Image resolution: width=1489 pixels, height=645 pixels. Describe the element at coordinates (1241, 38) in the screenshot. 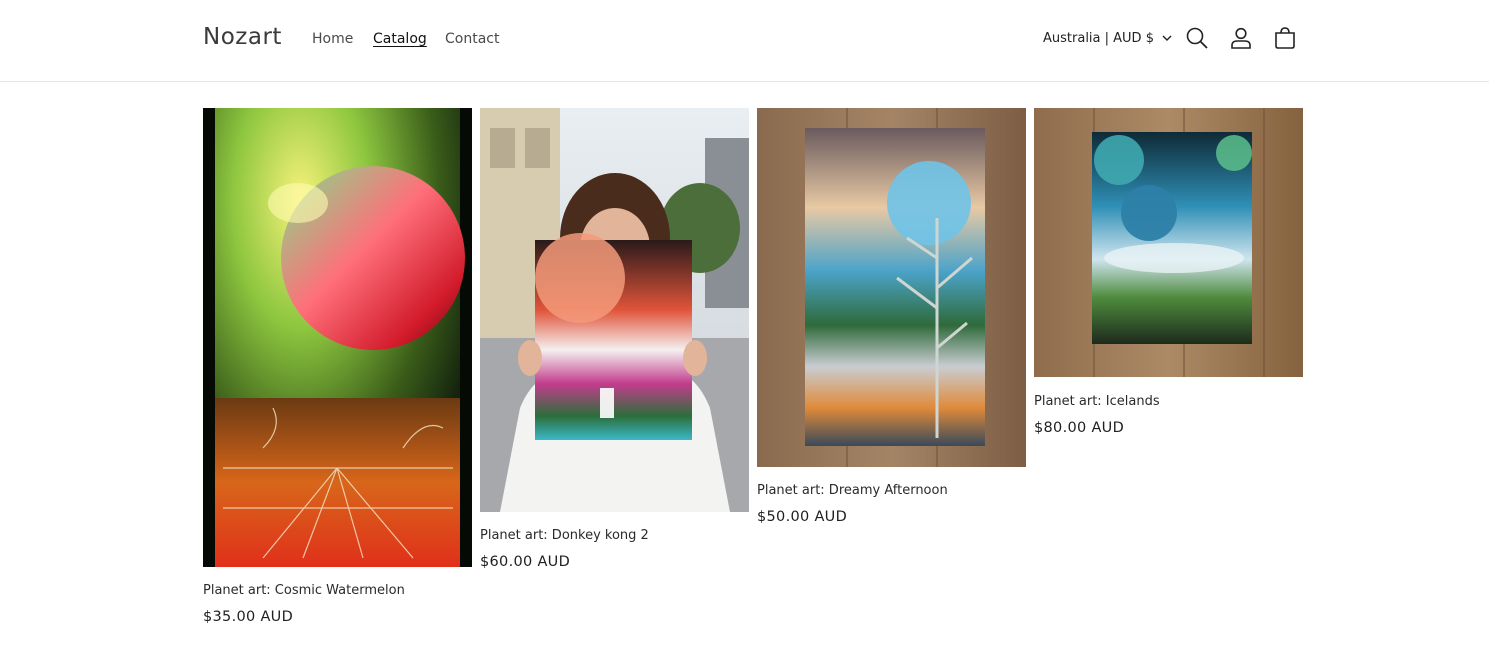

I see `account-icon` at that location.